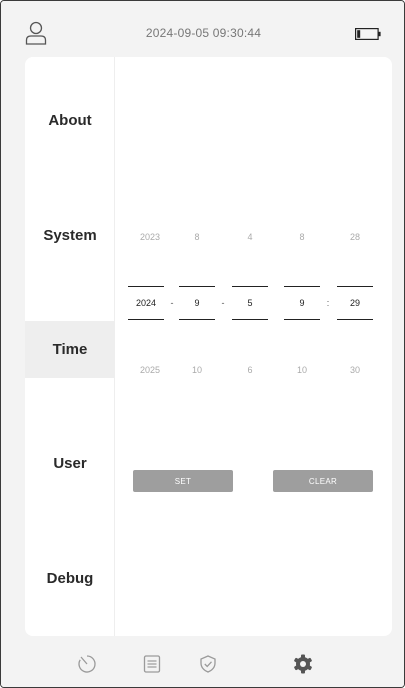  What do you see at coordinates (354, 370) in the screenshot?
I see `minute-next: 30` at bounding box center [354, 370].